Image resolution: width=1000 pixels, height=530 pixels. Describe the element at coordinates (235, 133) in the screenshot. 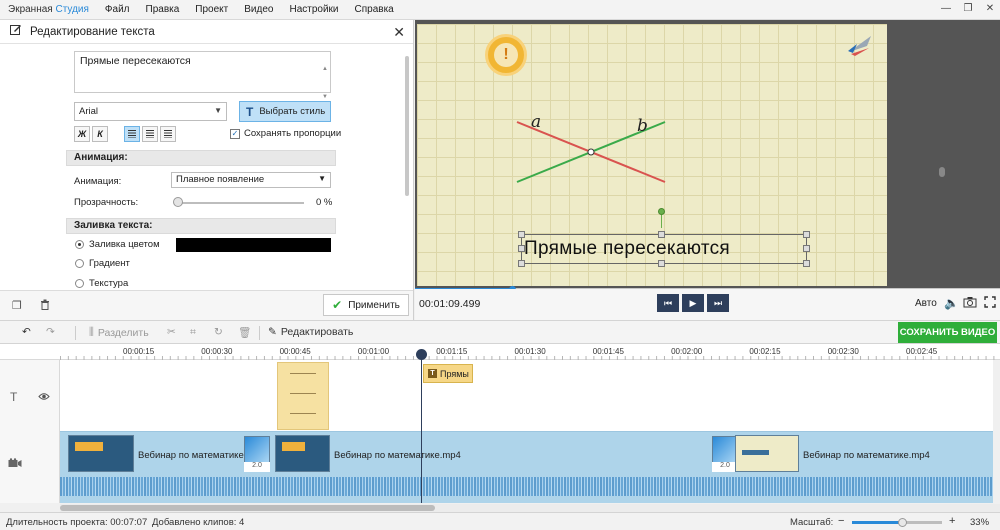

I see `keep-proportions-checkbox: ✓` at that location.